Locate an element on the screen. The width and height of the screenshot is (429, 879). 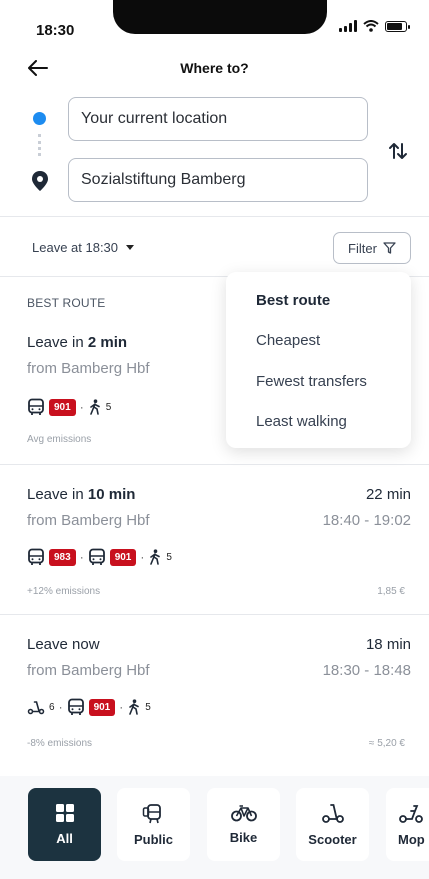
status-icons is located at coordinates (374, 26).